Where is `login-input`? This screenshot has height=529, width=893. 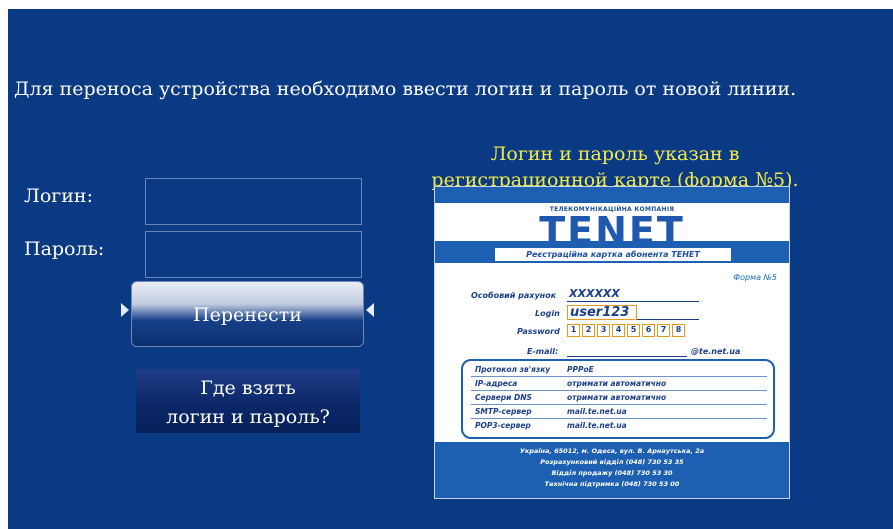 login-input is located at coordinates (253, 201).